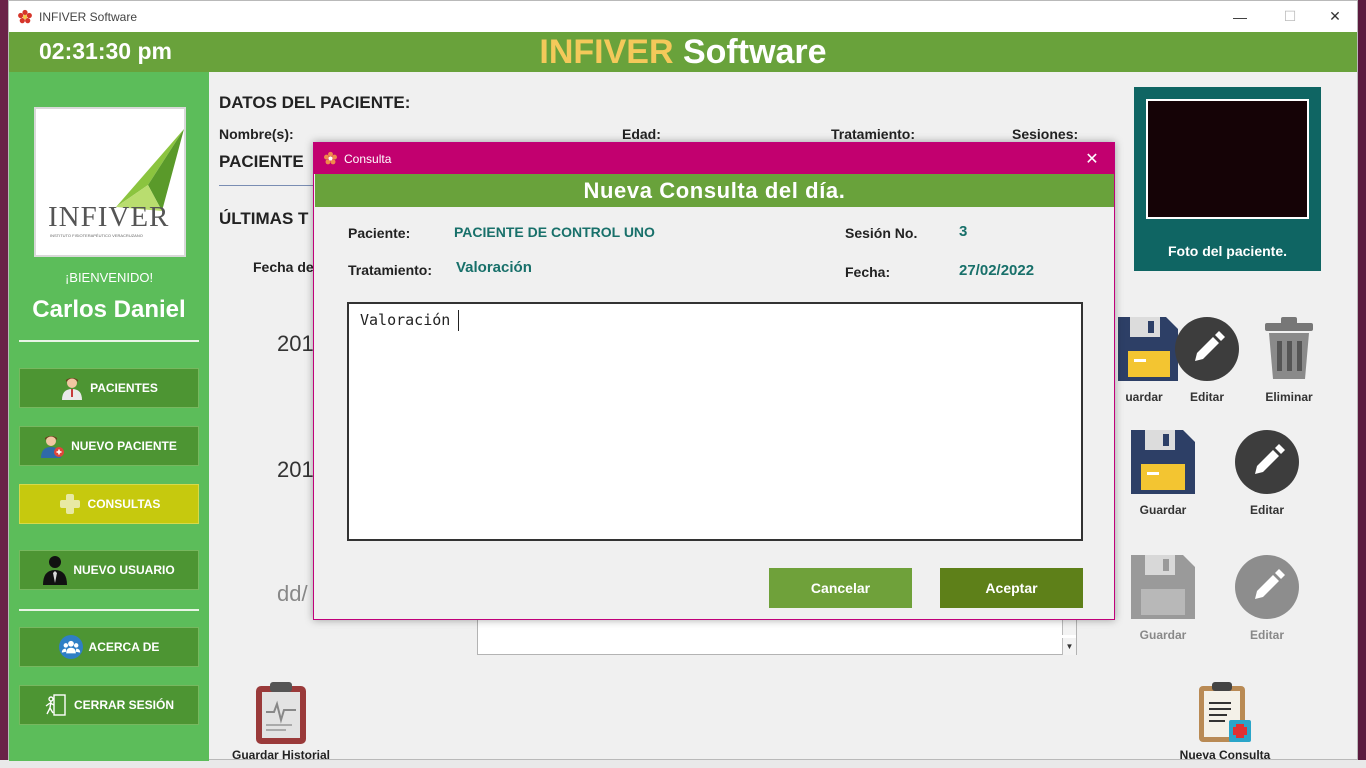 The height and width of the screenshot is (768, 1366). I want to click on consult-date-2: 201, so click(295, 469).